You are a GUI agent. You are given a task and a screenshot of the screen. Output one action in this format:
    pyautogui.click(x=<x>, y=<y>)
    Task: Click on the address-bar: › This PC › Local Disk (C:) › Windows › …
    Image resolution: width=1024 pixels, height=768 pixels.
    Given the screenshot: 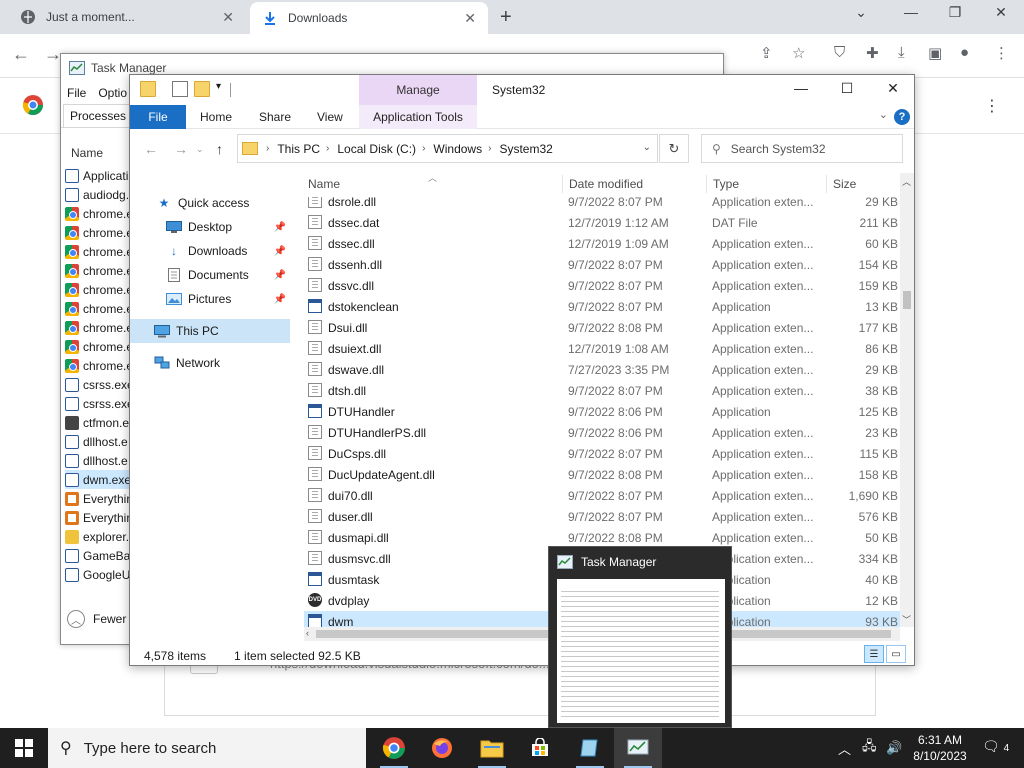 What is the action you would take?
    pyautogui.click(x=447, y=148)
    